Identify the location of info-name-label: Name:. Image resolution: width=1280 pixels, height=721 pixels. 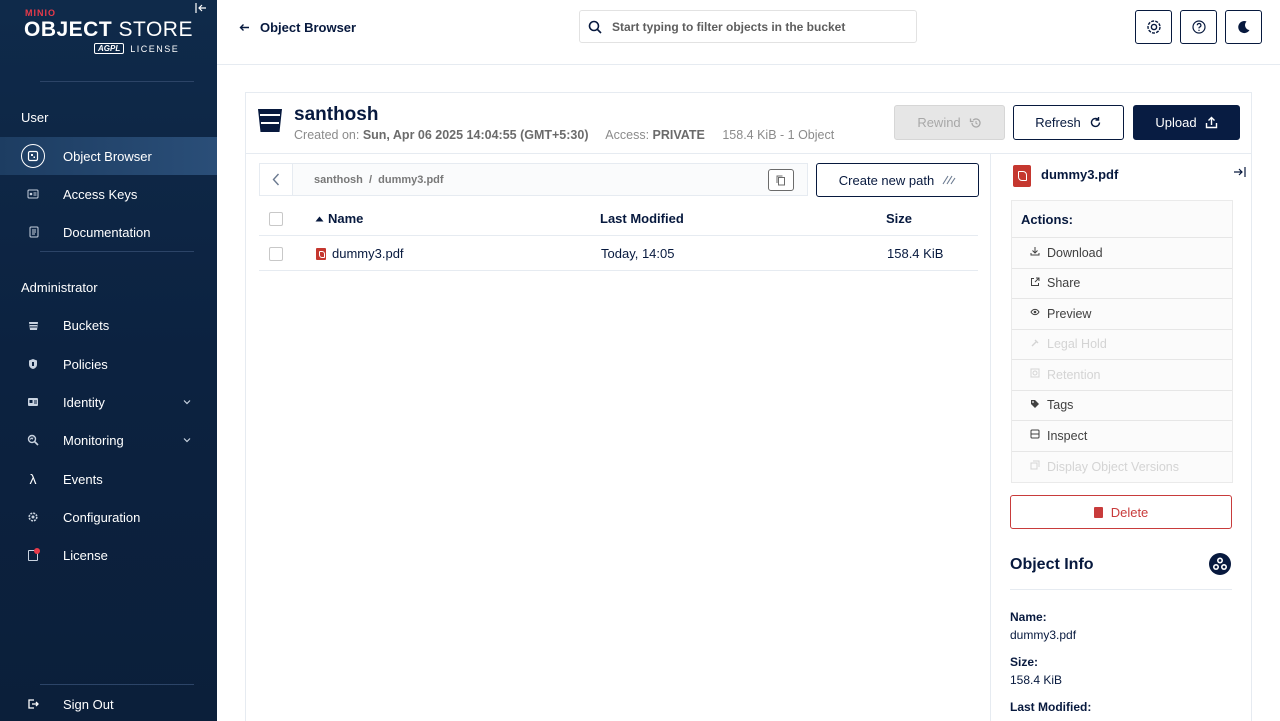
(1028, 617).